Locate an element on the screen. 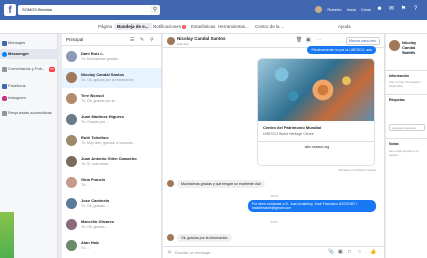 This screenshot has width=427, height=258. image-icon: ▣ is located at coordinates (340, 252).